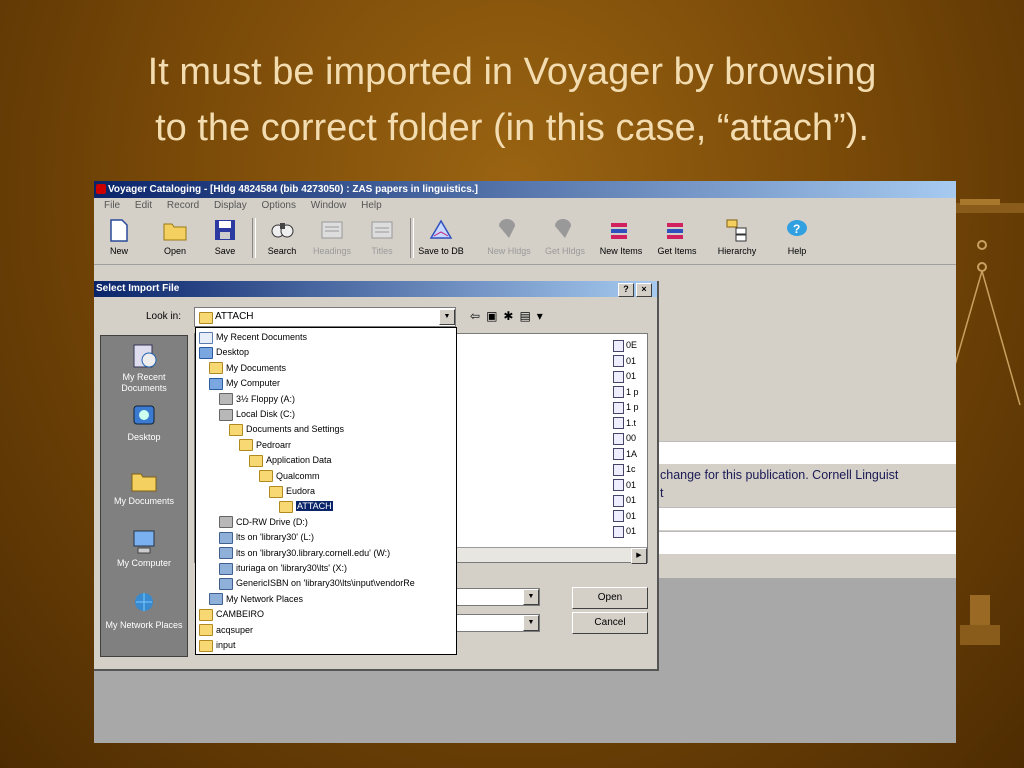 This screenshot has width=1024, height=768. Describe the element at coordinates (610, 598) in the screenshot. I see `open-button: Open` at that location.